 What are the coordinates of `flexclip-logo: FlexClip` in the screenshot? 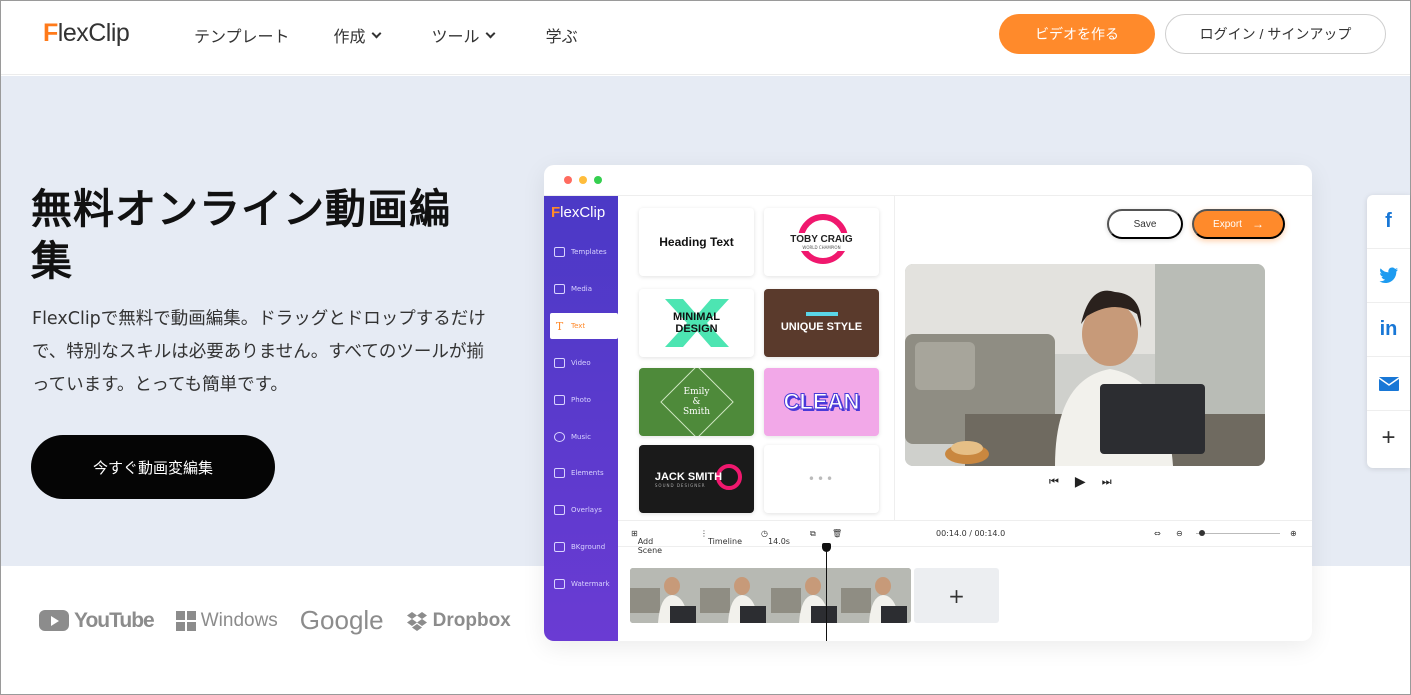 It's located at (86, 33).